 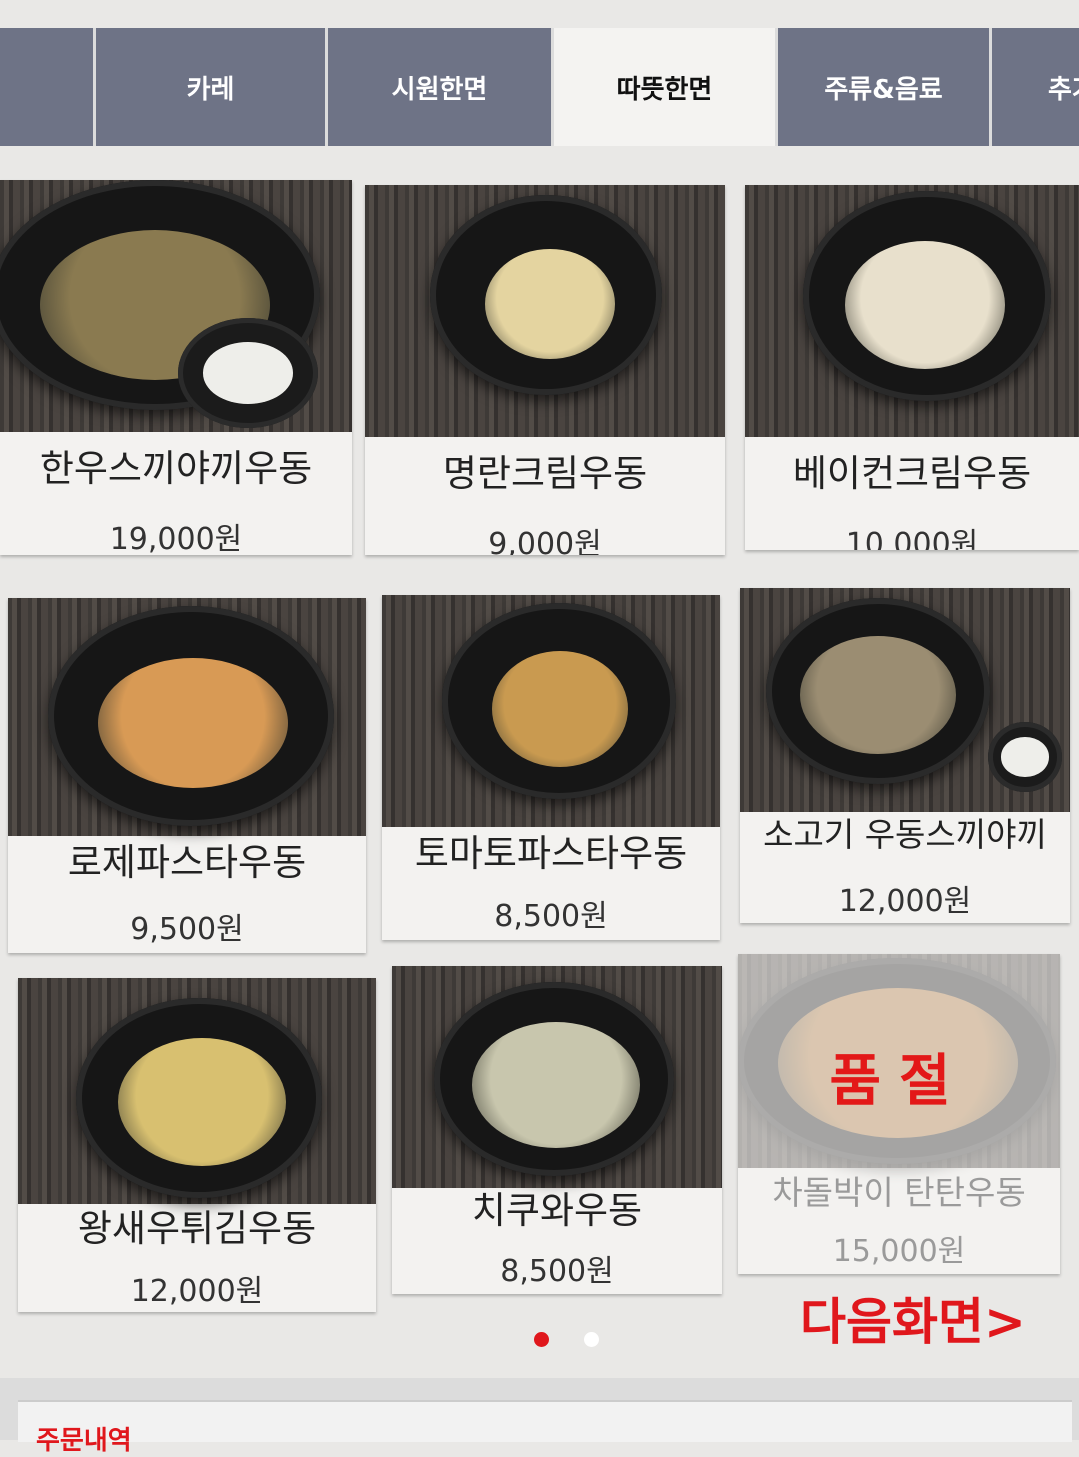 I want to click on menu-item-name: 한우스끼야끼우동, so click(x=176, y=468).